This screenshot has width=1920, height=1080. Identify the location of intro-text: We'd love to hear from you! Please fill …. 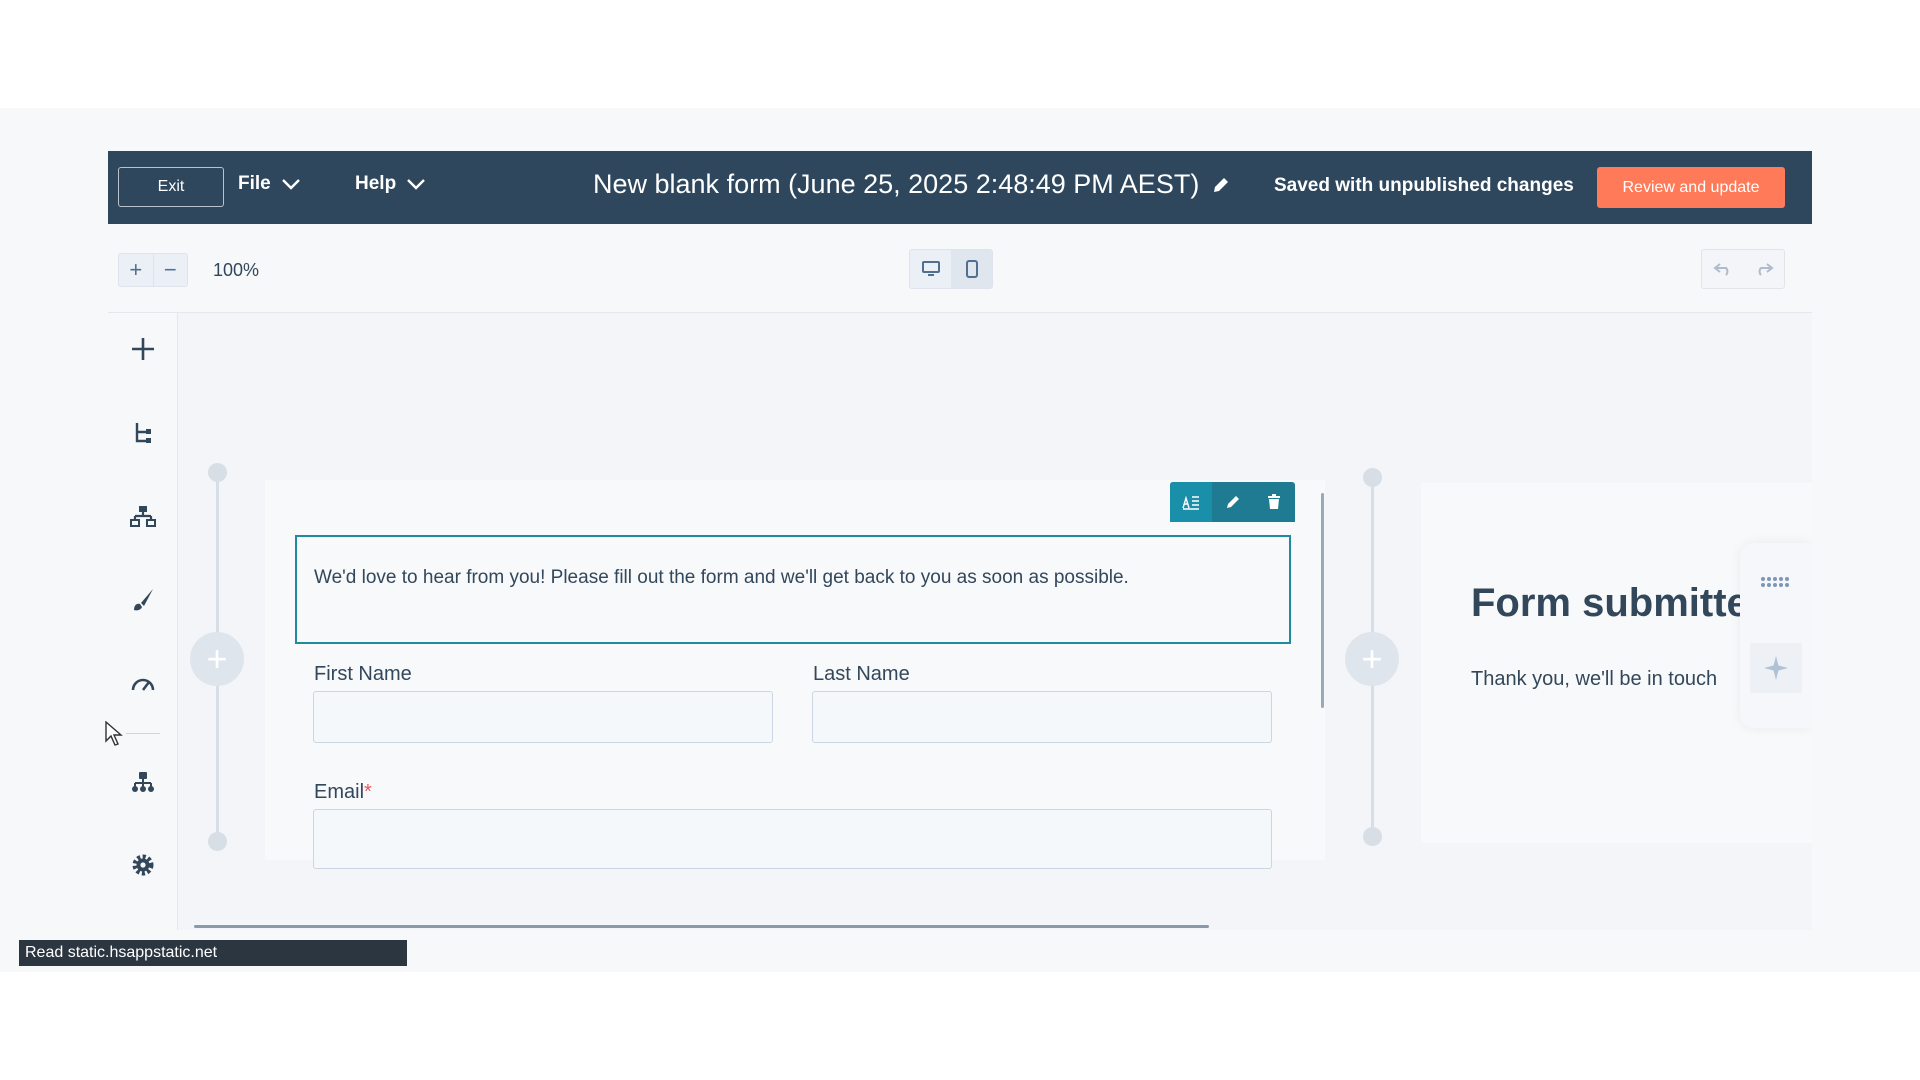
(721, 577).